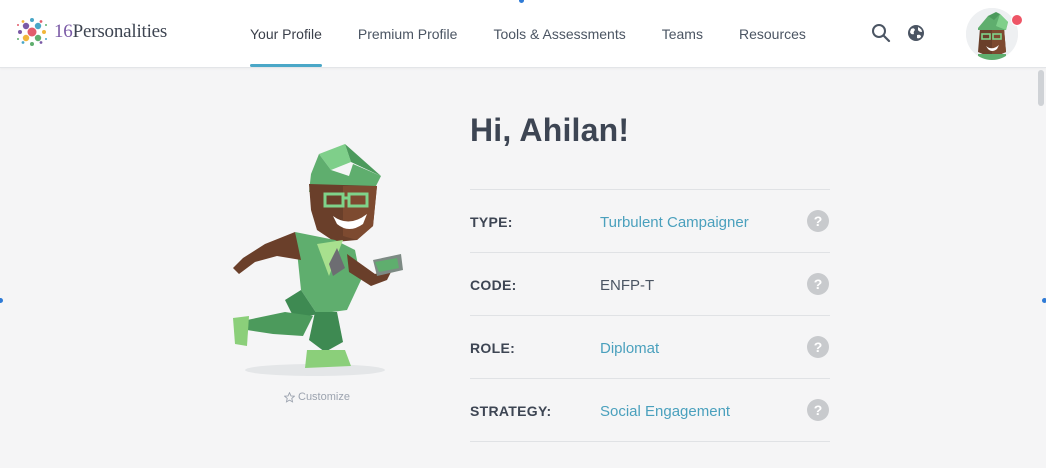  I want to click on search-icon, so click(881, 33).